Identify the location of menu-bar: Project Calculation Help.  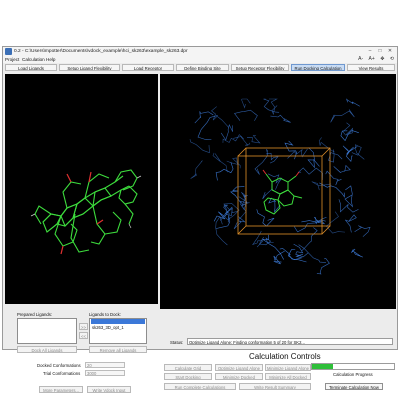
(200, 59).